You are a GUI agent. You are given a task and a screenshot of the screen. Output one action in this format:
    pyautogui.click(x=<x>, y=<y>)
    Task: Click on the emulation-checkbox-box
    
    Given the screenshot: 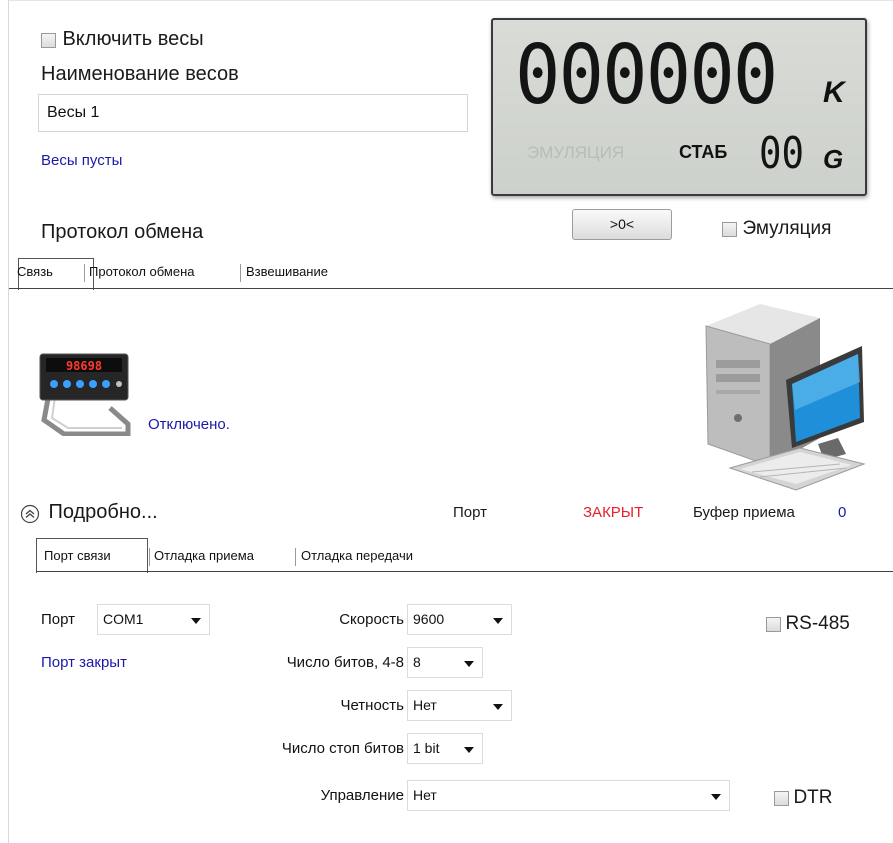 What is the action you would take?
    pyautogui.click(x=729, y=230)
    